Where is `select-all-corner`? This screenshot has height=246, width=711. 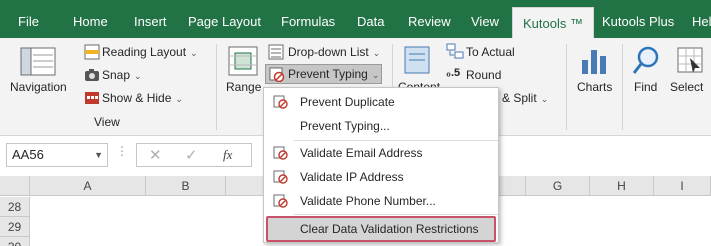 select-all-corner is located at coordinates (15, 186).